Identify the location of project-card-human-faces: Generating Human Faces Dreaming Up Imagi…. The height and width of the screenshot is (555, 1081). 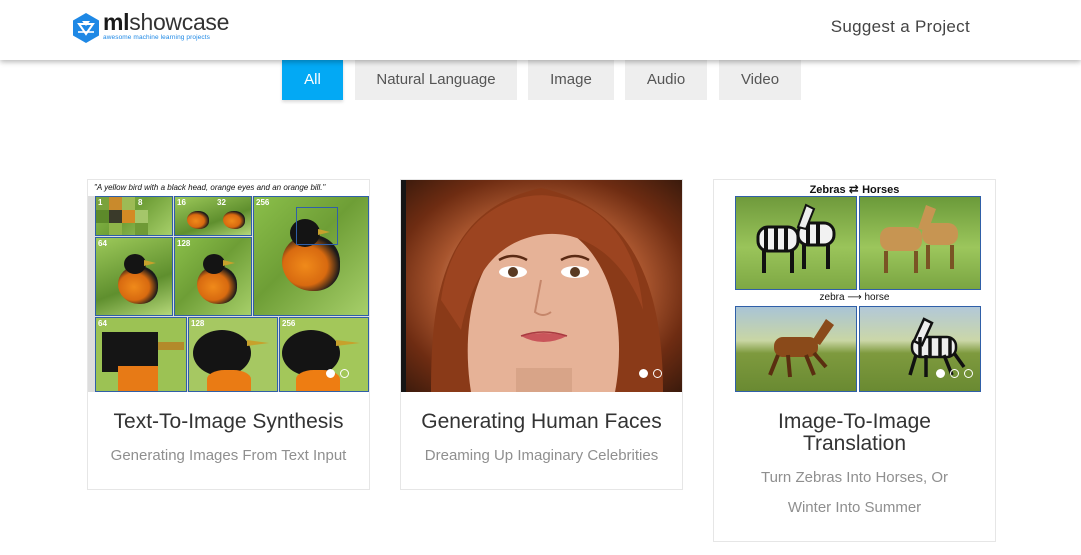
(541, 334).